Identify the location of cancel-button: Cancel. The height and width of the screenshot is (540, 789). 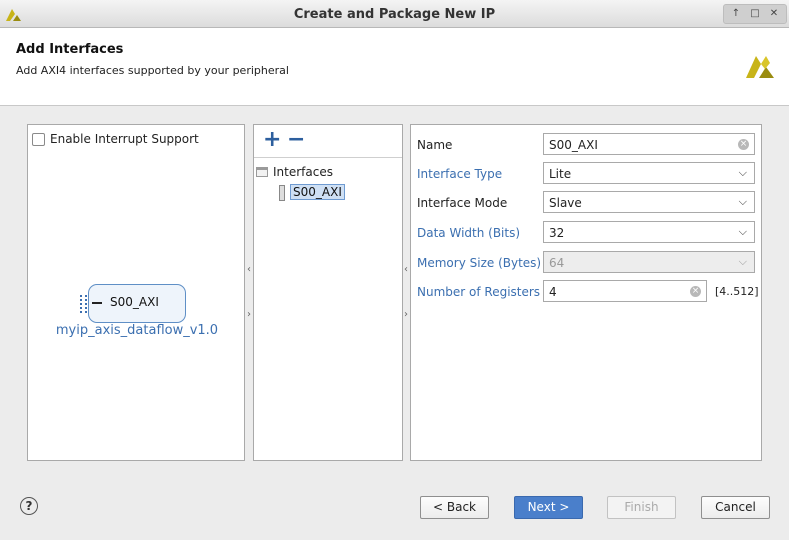
(735, 507).